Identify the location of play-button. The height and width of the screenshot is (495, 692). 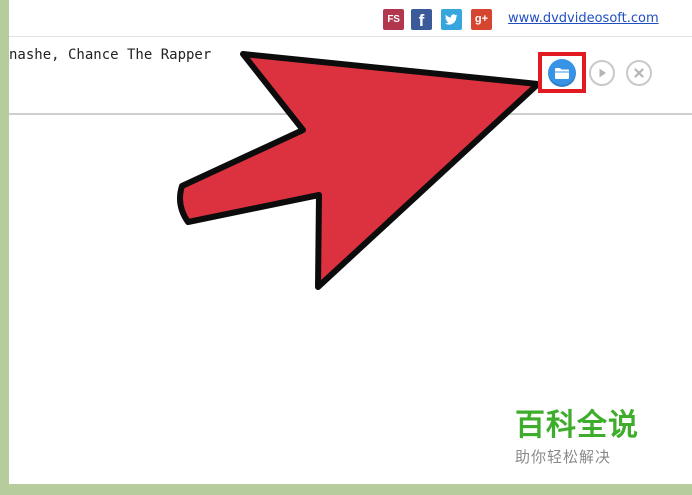
(602, 73).